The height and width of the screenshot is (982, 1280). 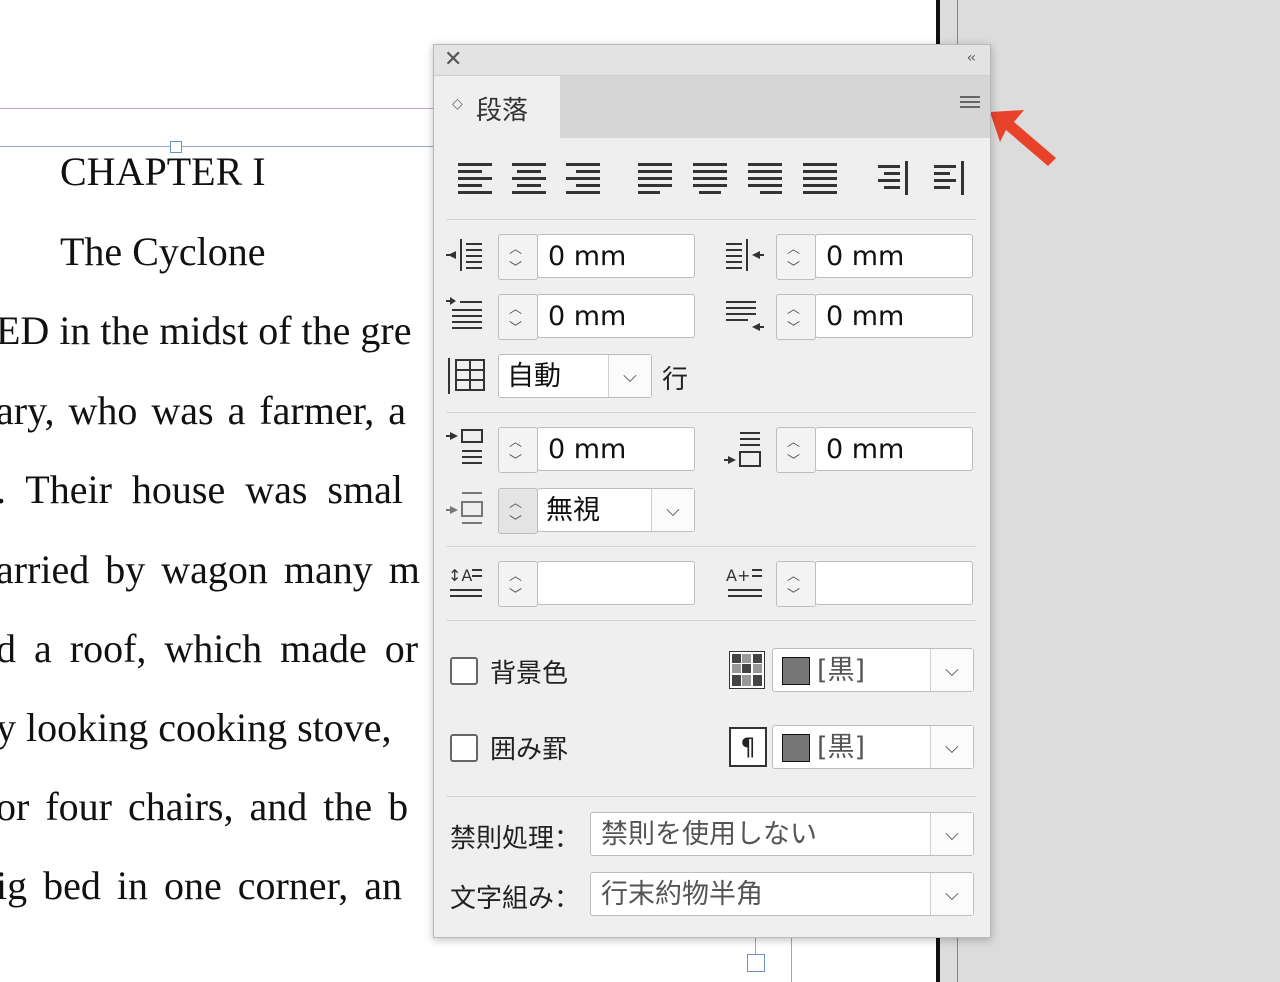 I want to click on shading-swatch-icon, so click(x=747, y=670).